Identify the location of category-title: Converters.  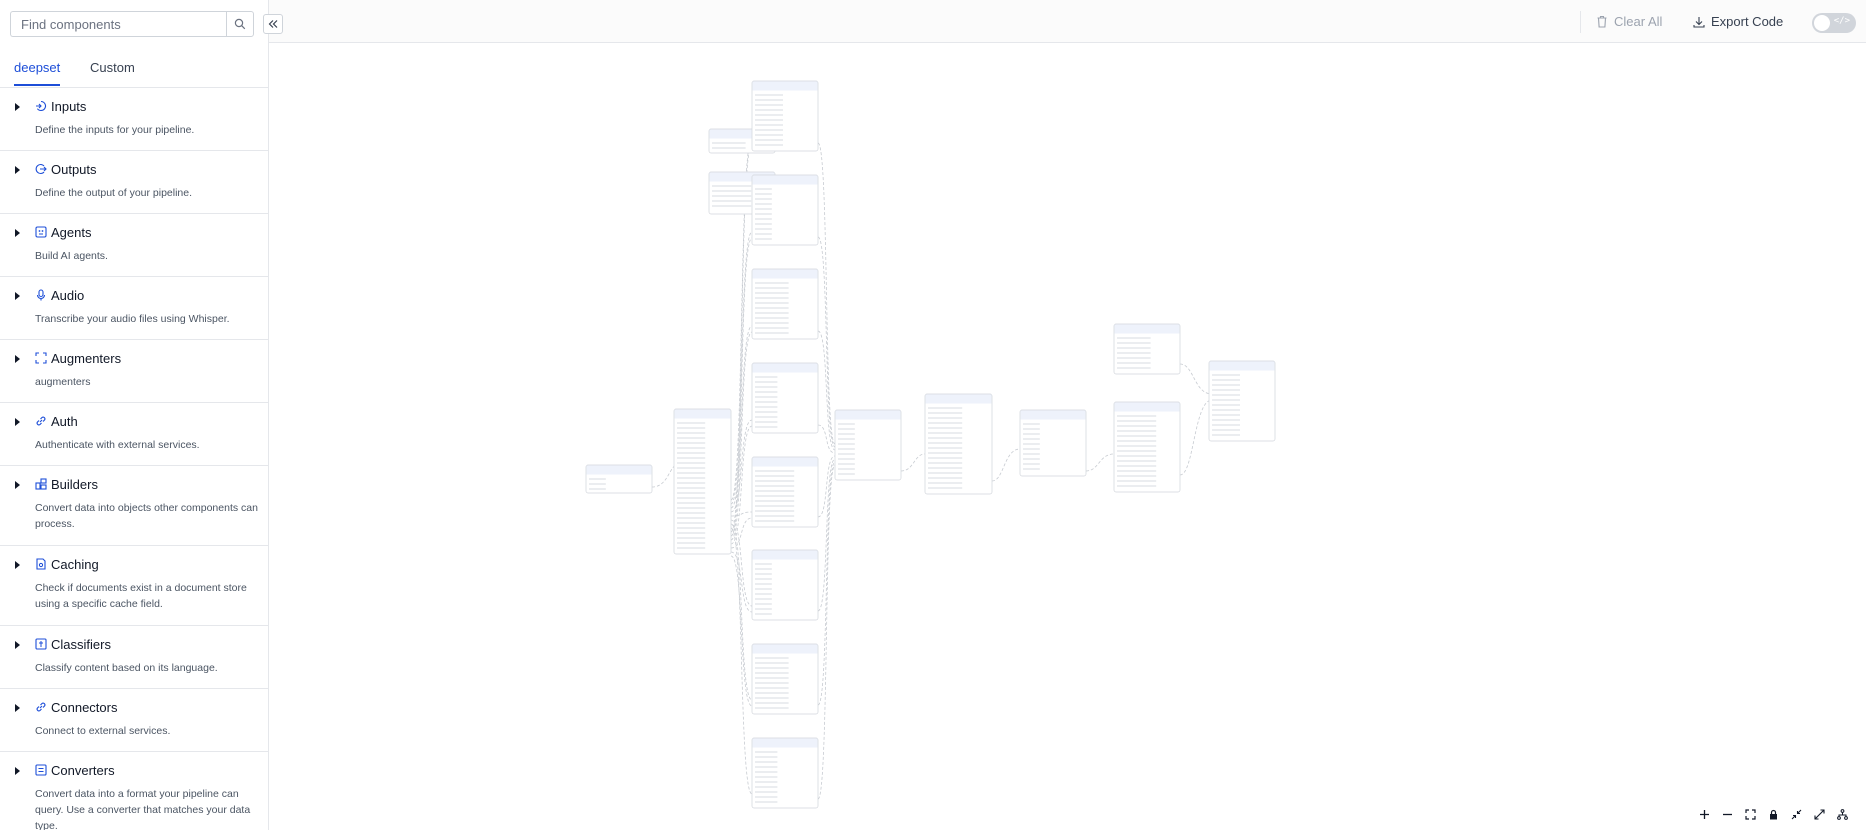
(83, 770).